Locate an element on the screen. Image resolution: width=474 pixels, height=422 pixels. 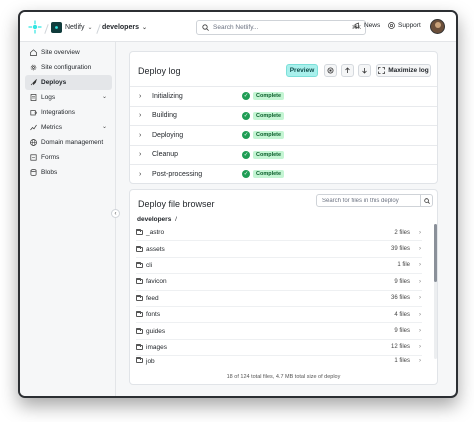
maximize-log-button: Maximize log is located at coordinates (403, 70).